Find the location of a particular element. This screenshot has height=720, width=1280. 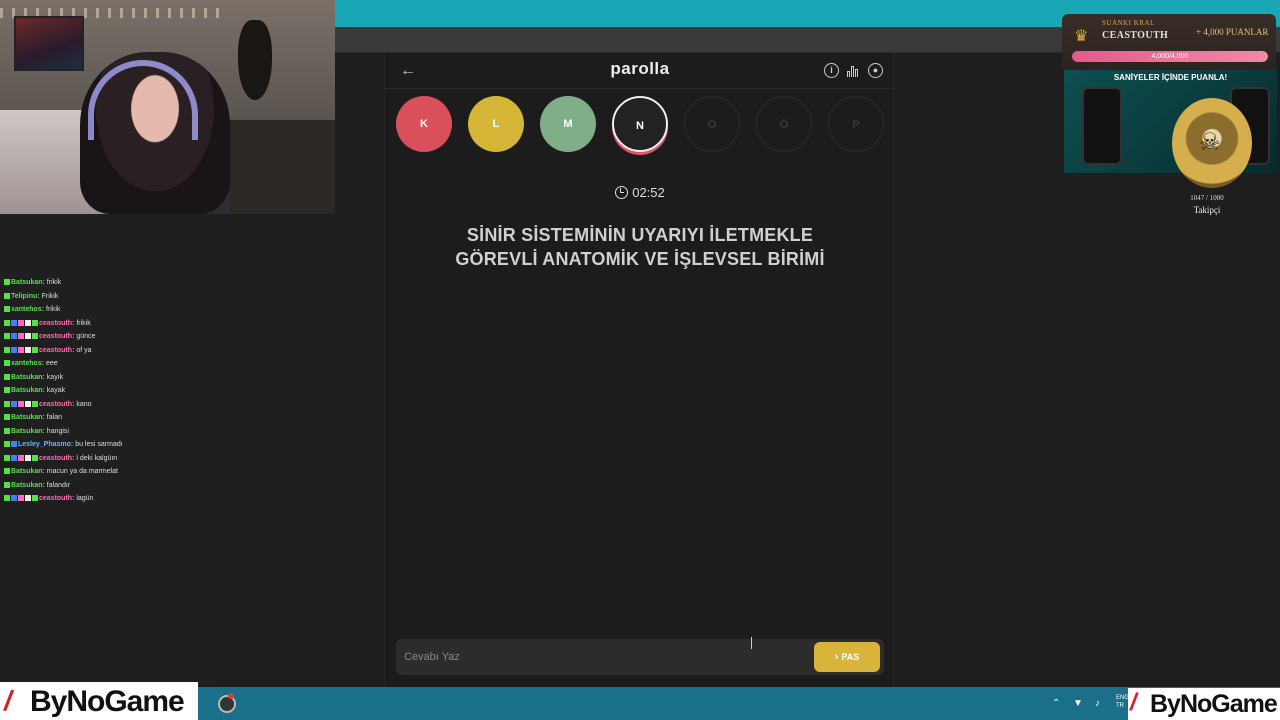

chat-text: kano is located at coordinates (84, 404).